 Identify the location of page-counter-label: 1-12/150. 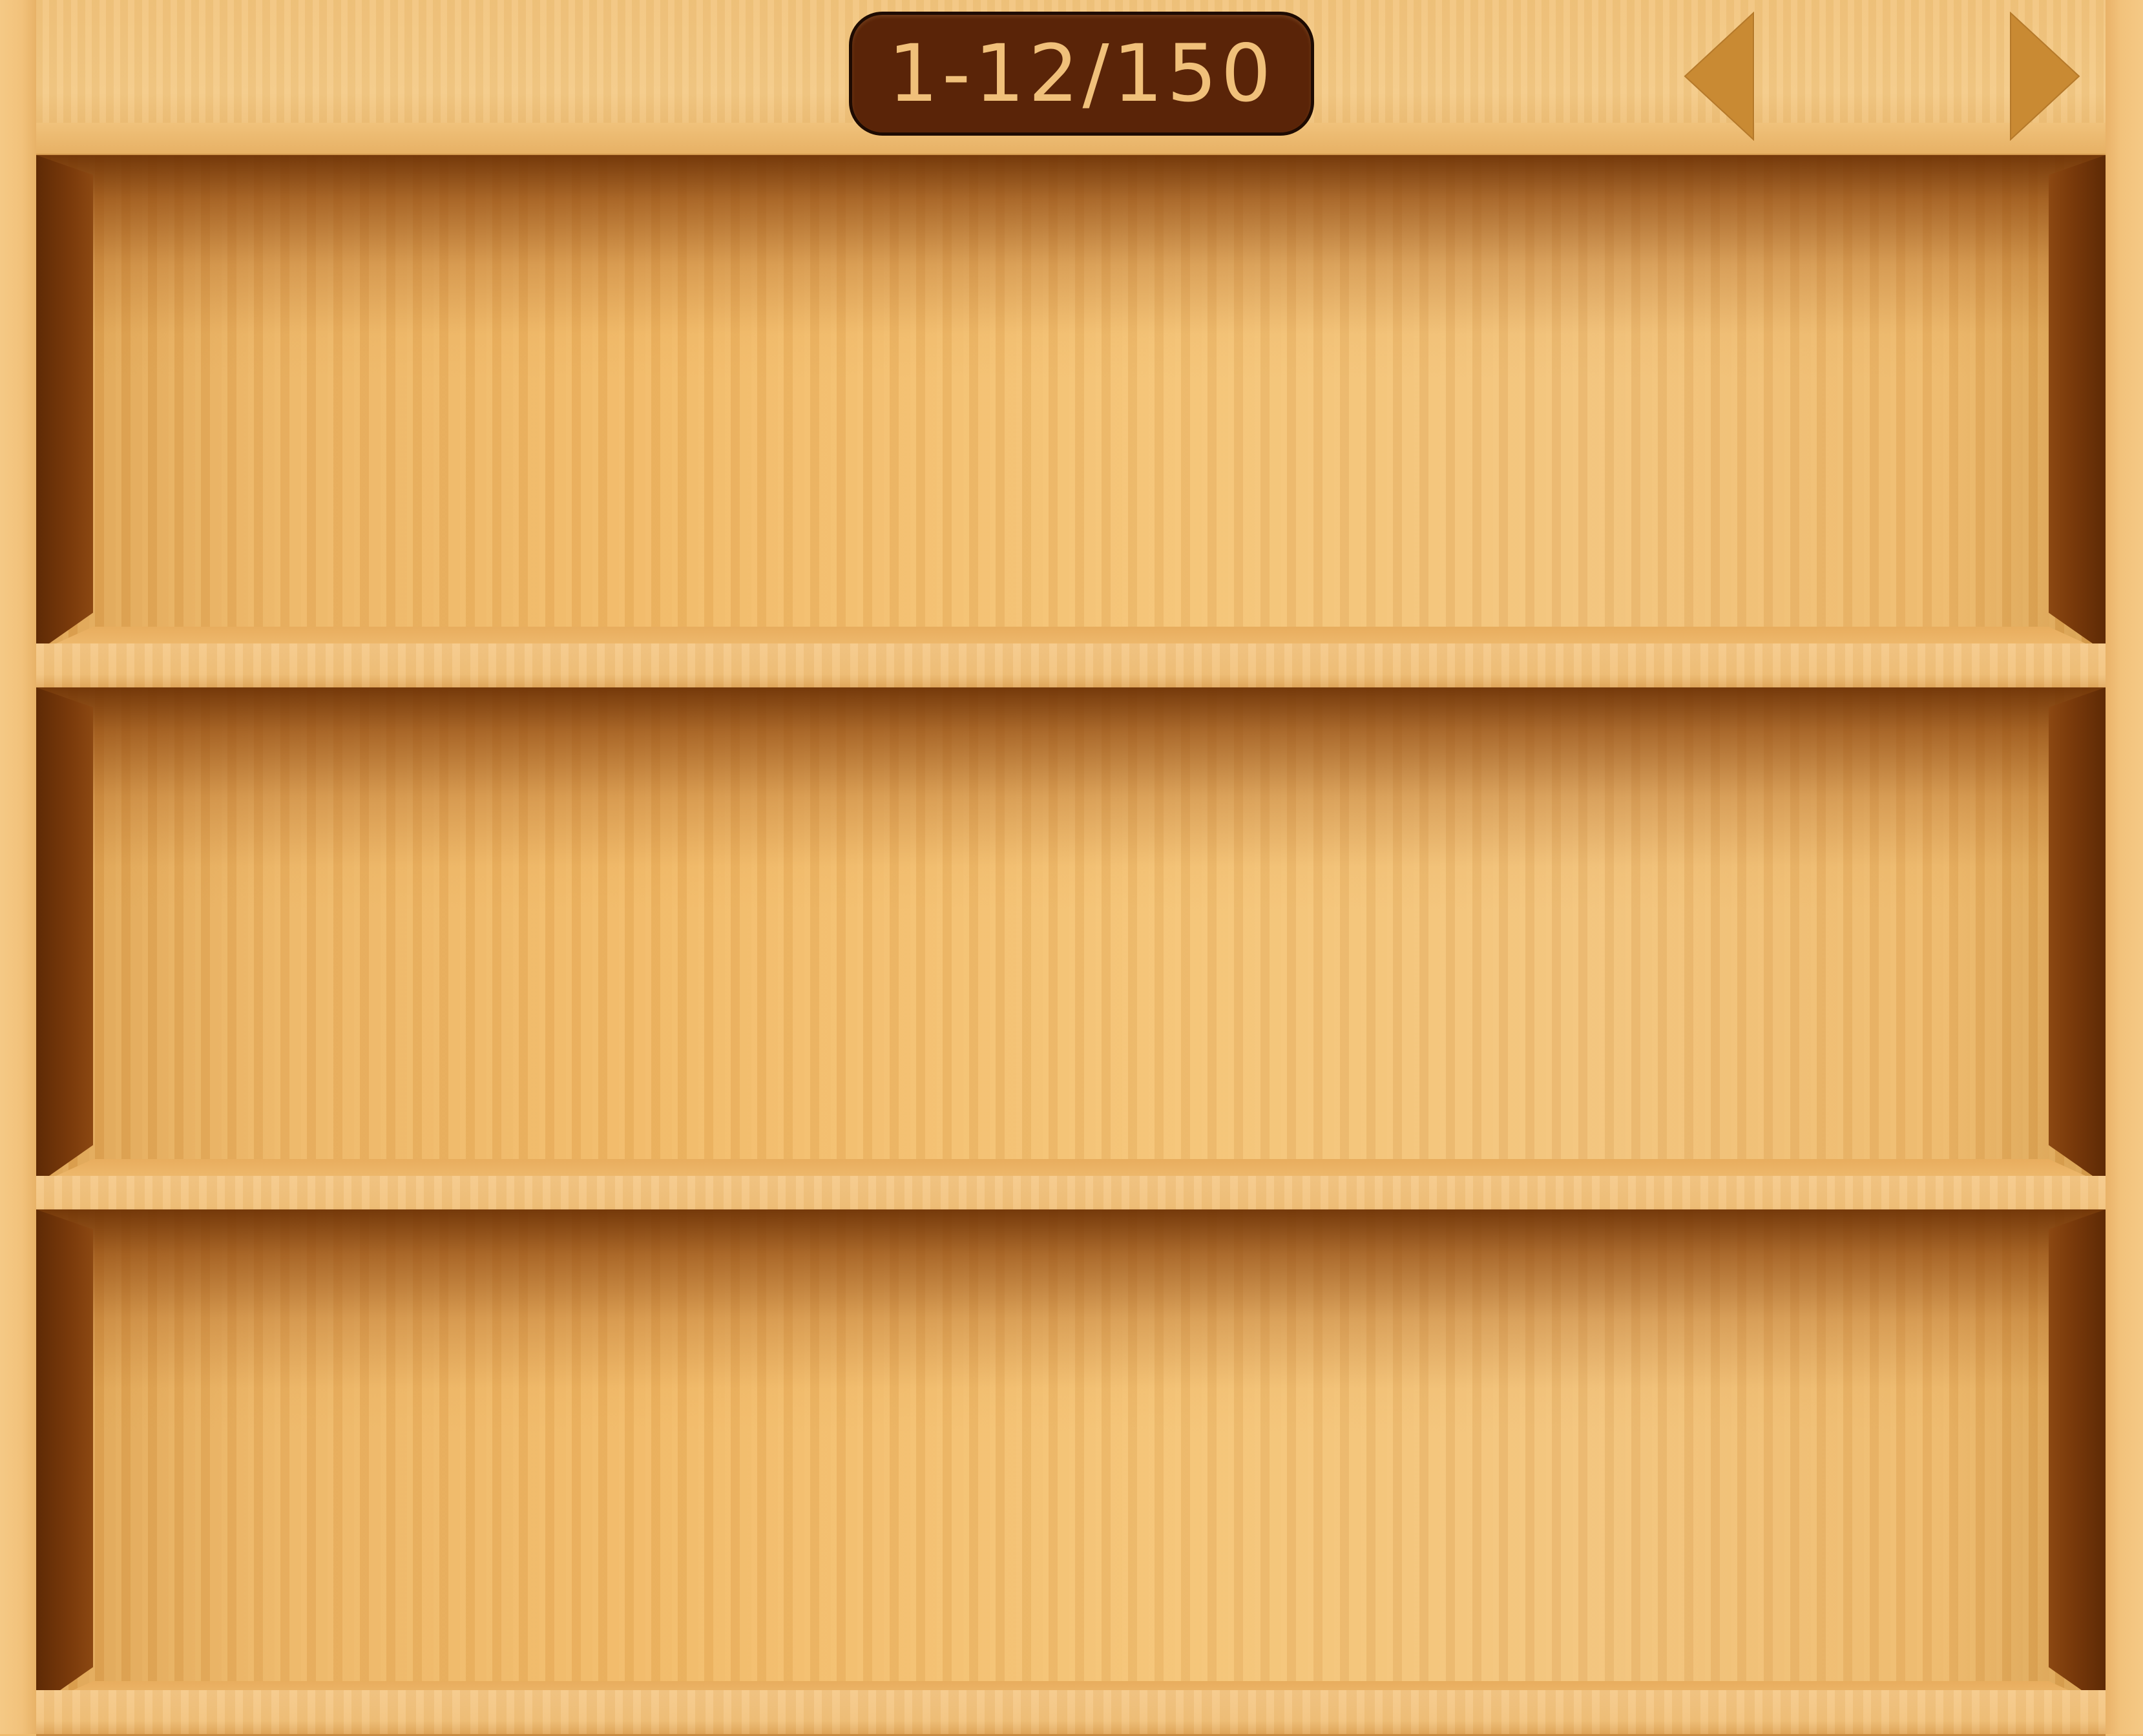
(1081, 74).